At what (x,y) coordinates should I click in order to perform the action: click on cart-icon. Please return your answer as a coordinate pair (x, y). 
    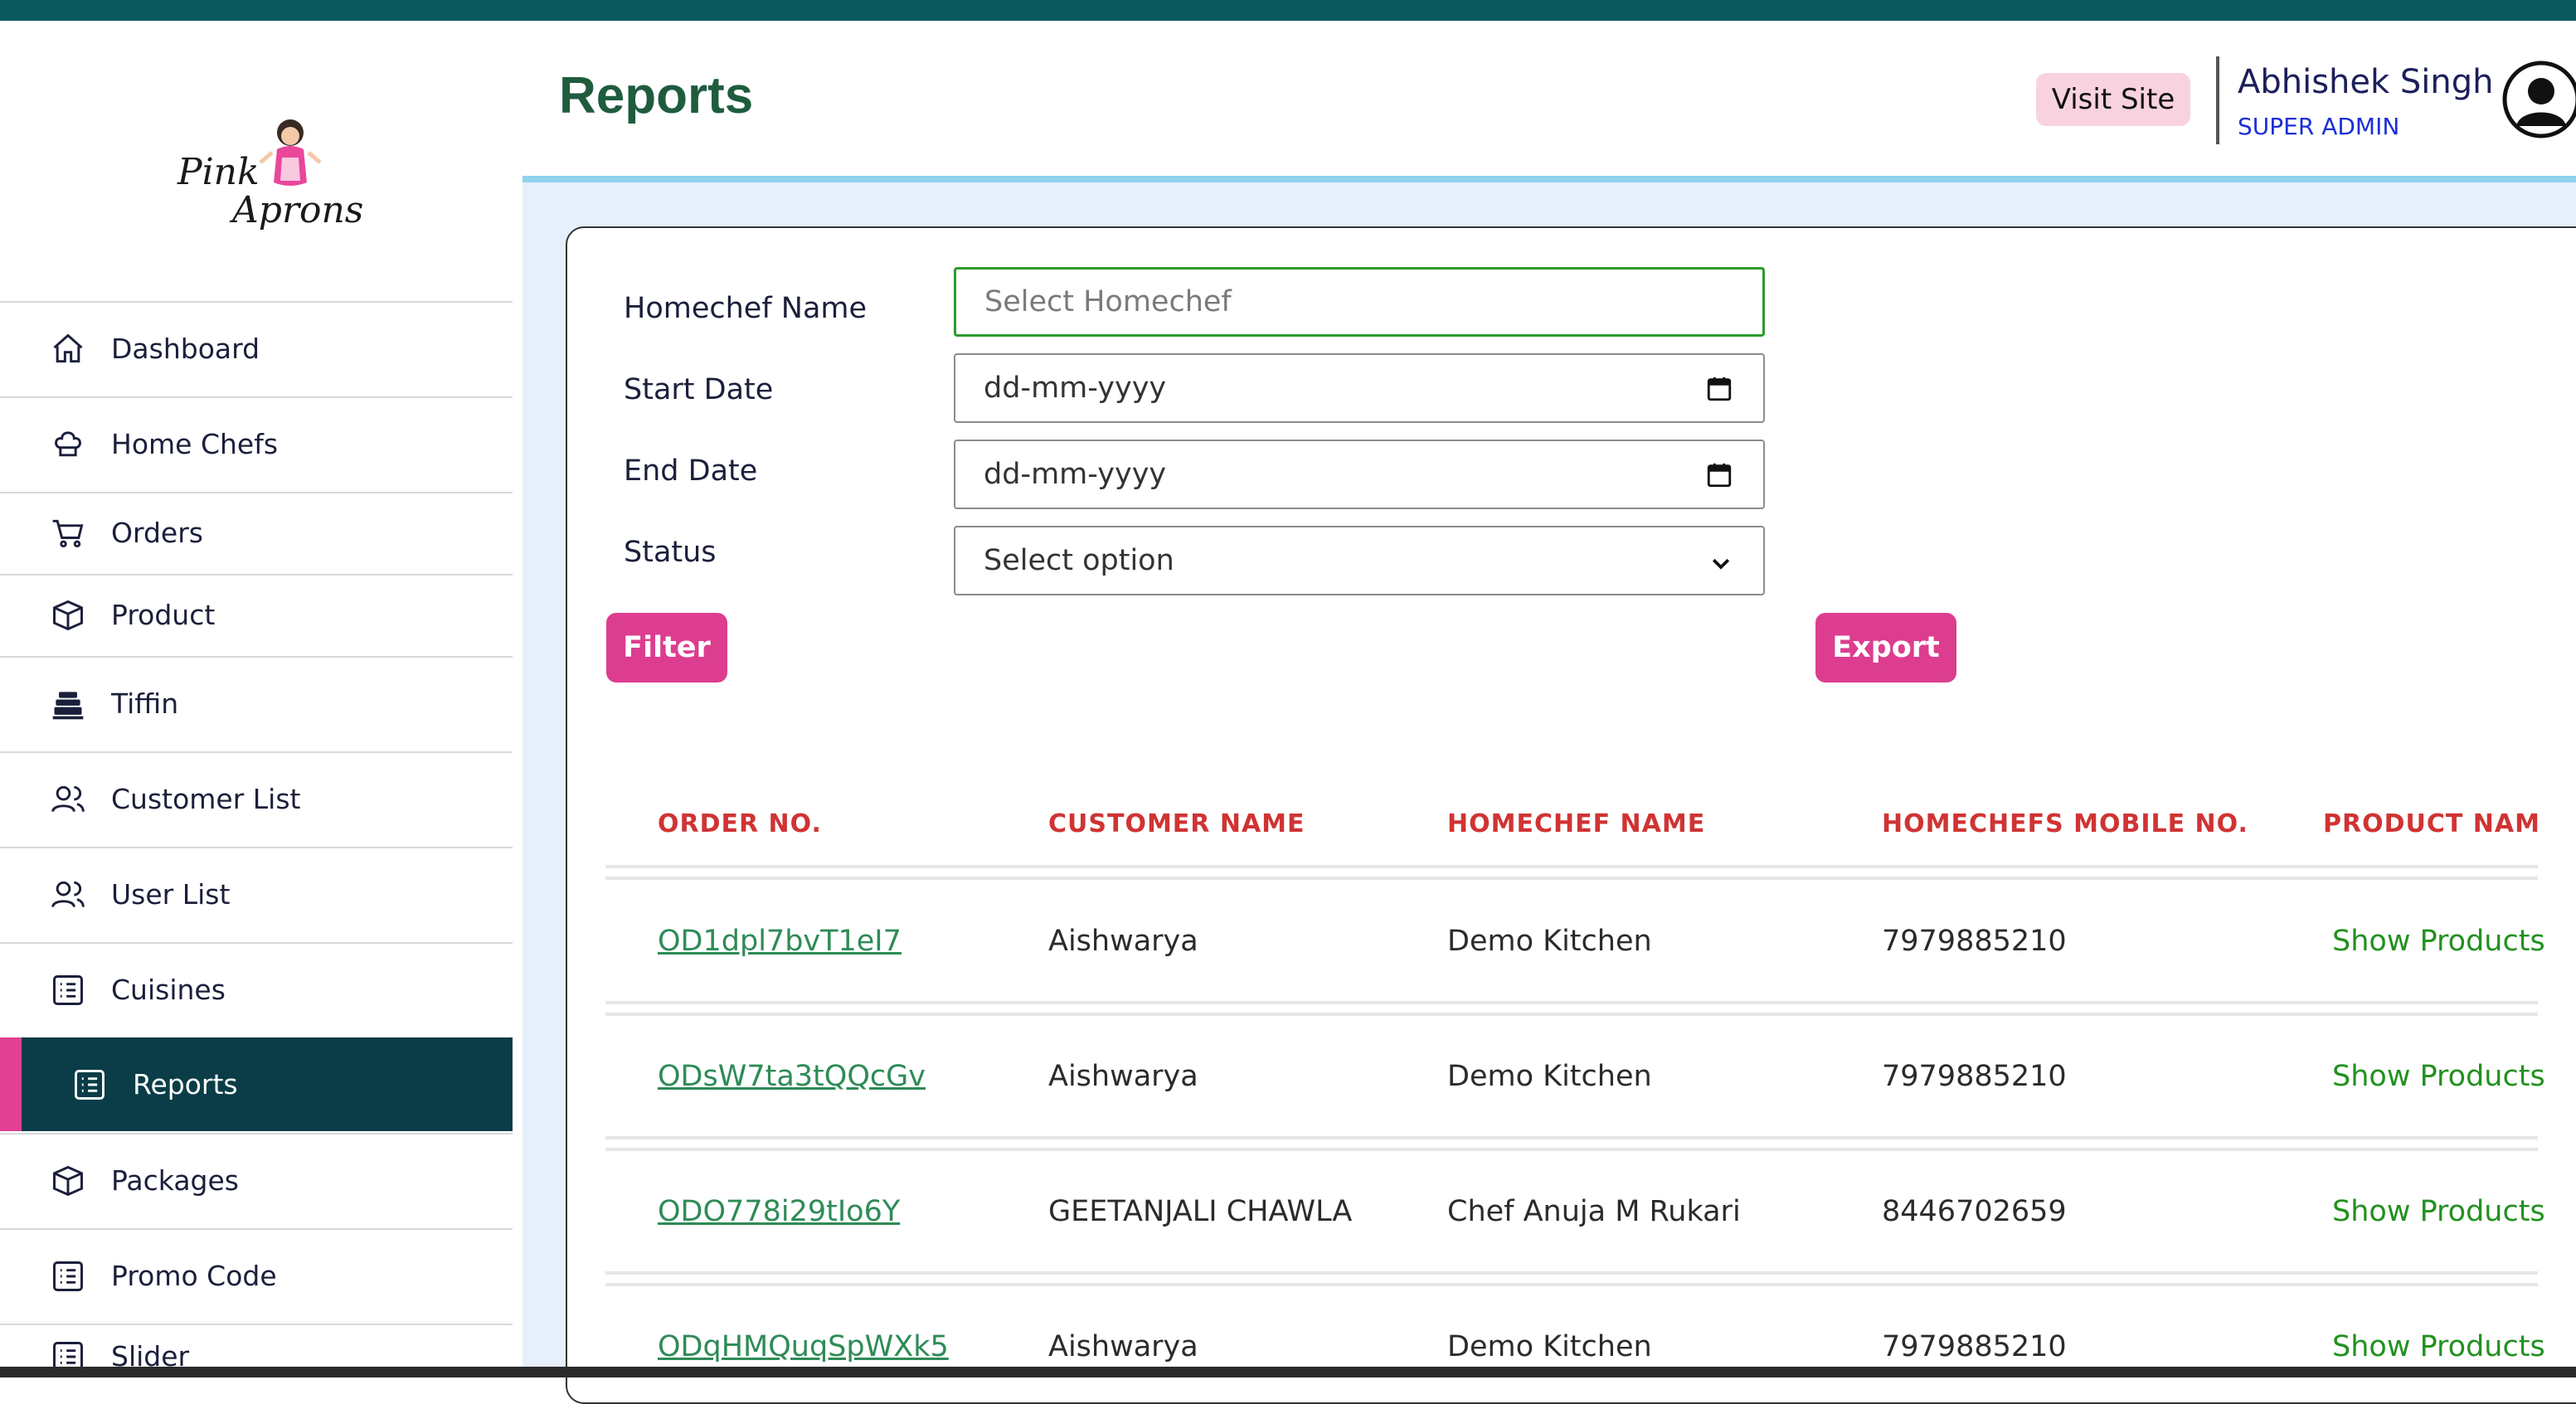
    Looking at the image, I should click on (68, 533).